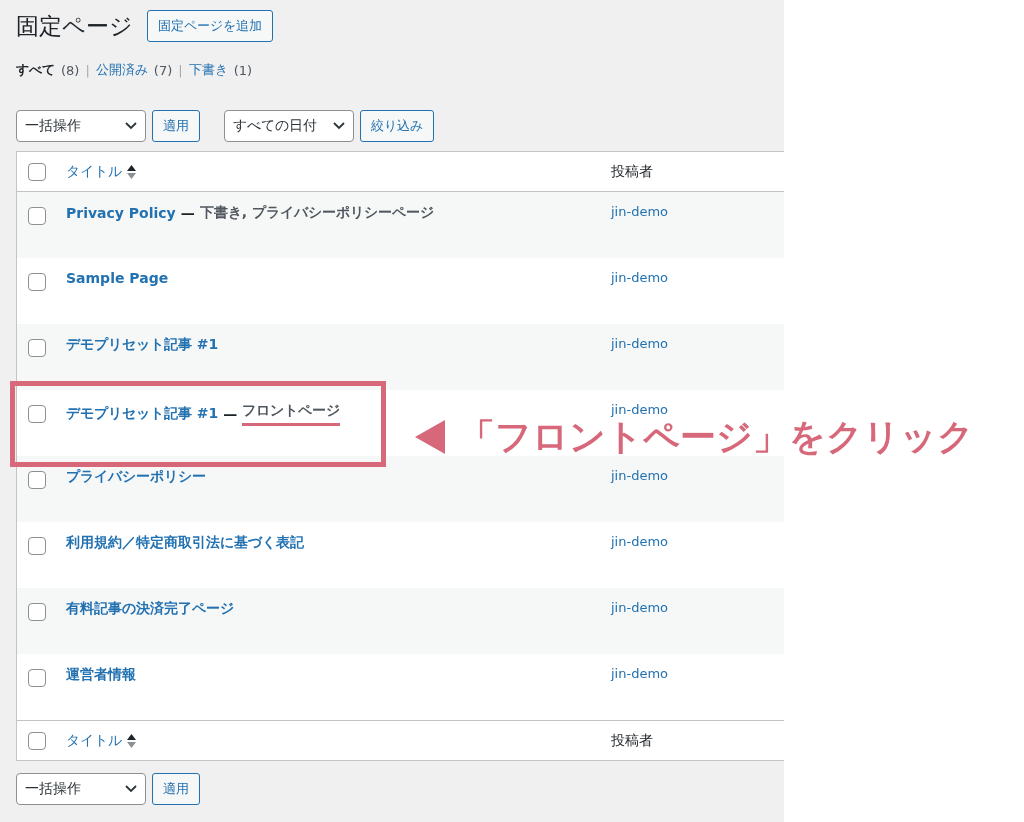  Describe the element at coordinates (185, 543) in the screenshot. I see `page-title-link: 利用規約／特定商取引法に基づく表記` at that location.